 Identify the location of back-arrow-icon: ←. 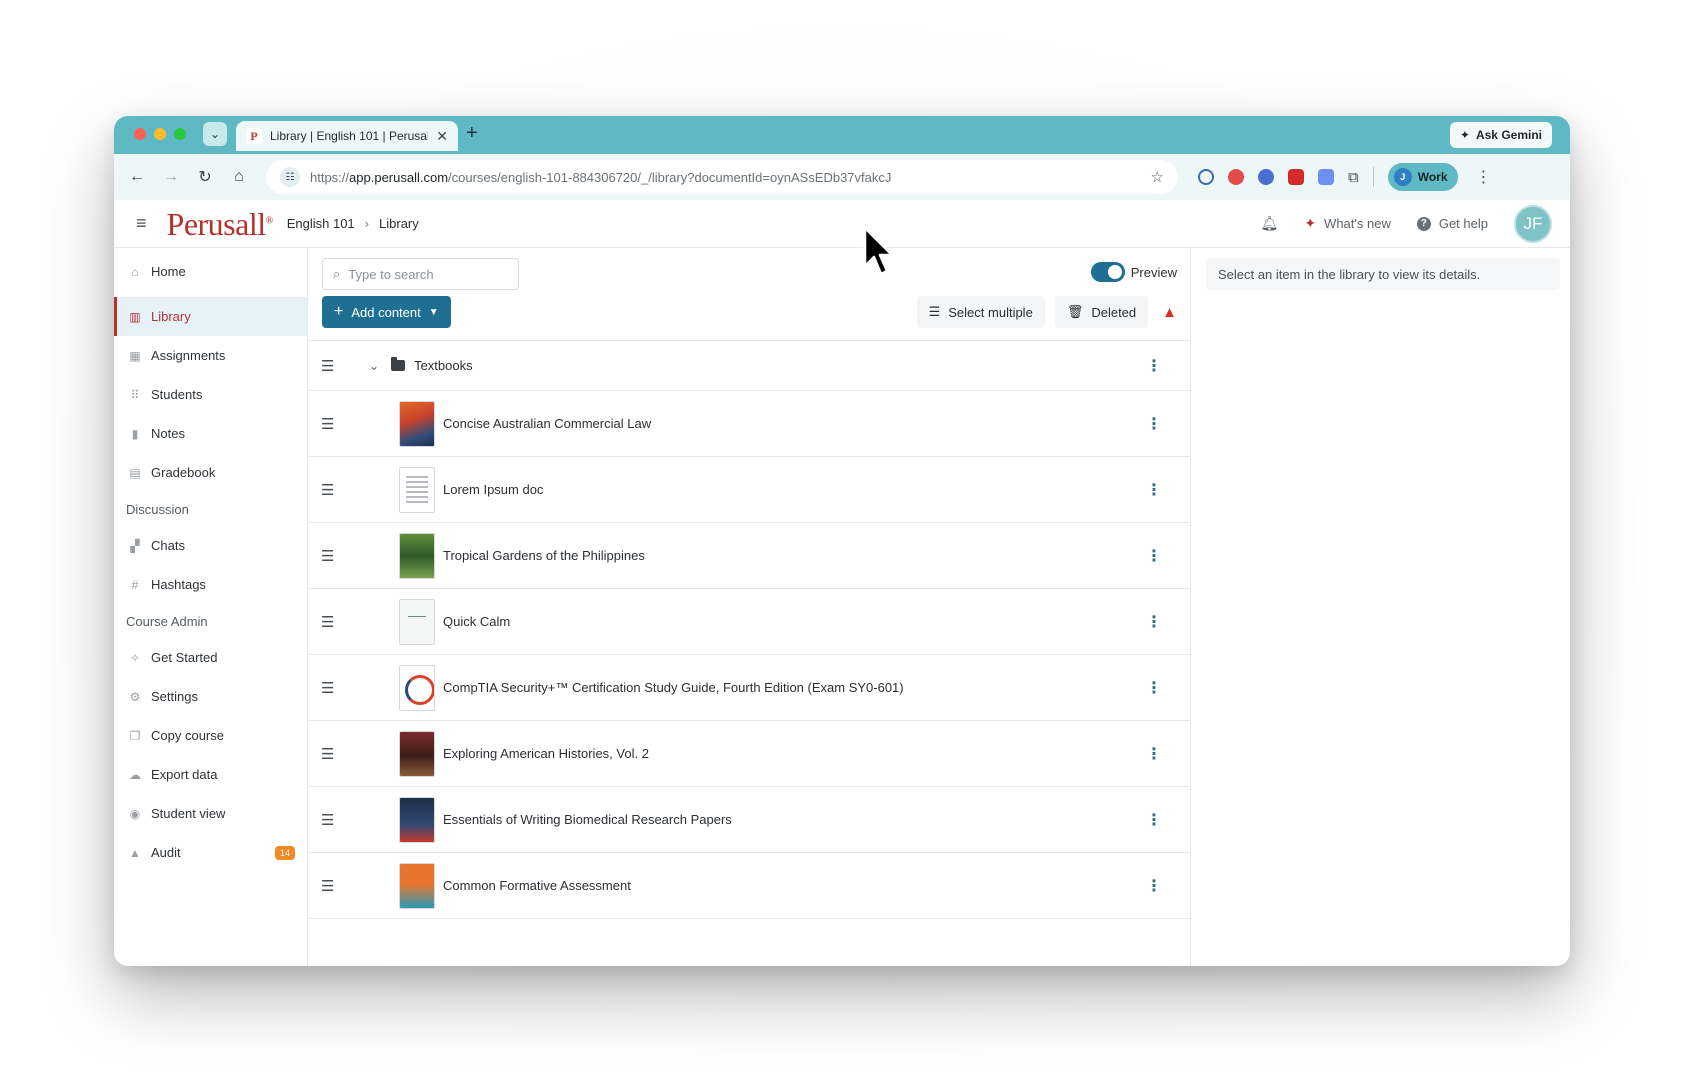
(137, 177).